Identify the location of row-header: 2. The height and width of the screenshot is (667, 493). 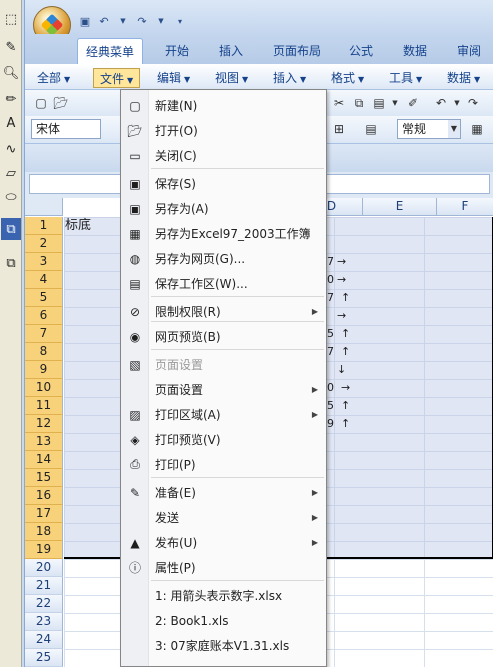
(44, 244).